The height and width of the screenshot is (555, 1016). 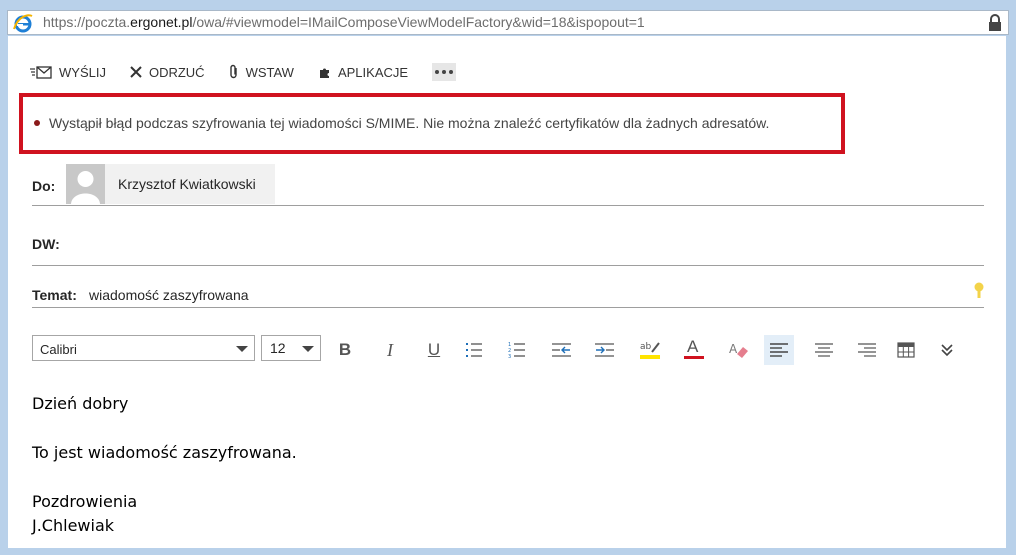 I want to click on numbered-list-button: 123, so click(x=517, y=350).